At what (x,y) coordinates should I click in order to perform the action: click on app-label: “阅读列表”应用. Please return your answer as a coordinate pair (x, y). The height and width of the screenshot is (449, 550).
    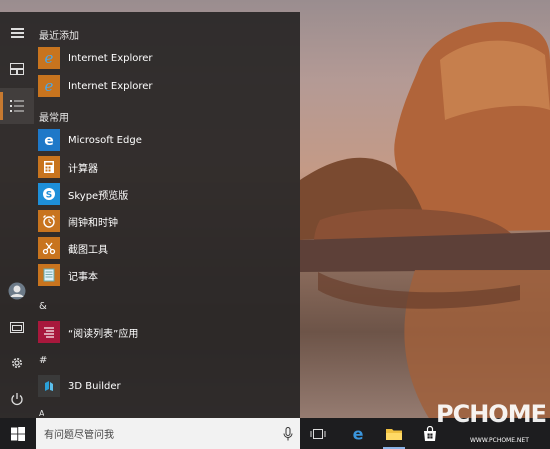
    Looking at the image, I should click on (103, 334).